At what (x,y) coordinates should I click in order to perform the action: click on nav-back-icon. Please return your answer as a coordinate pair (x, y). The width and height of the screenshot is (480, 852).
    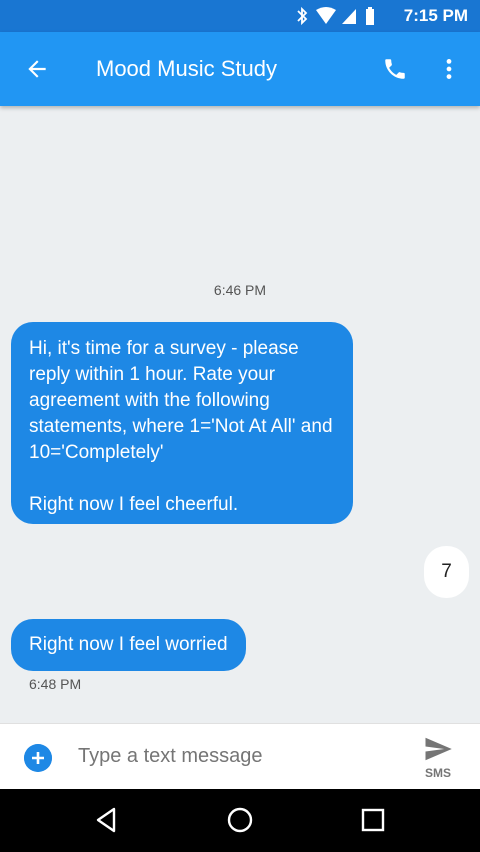
    Looking at the image, I should click on (107, 820).